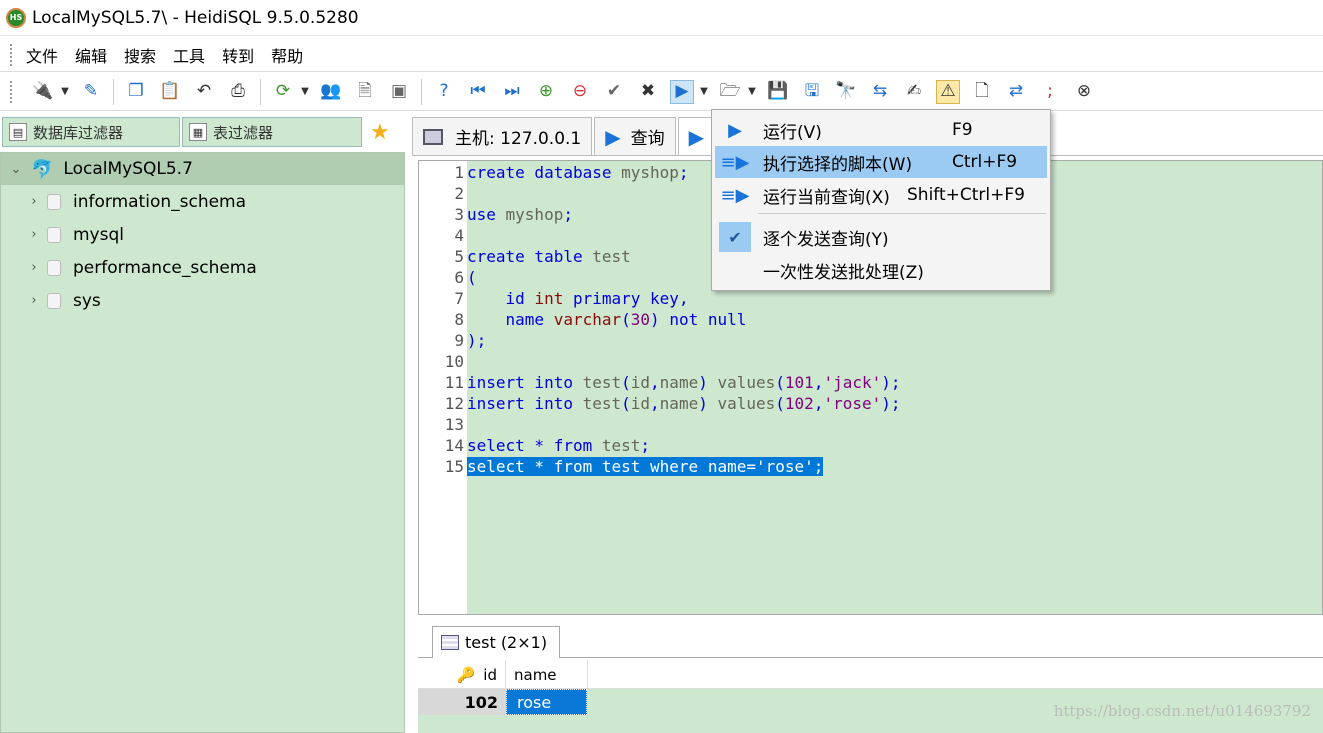 This screenshot has height=733, width=1323. Describe the element at coordinates (1050, 92) in the screenshot. I see `semicolon-icon: ;` at that location.